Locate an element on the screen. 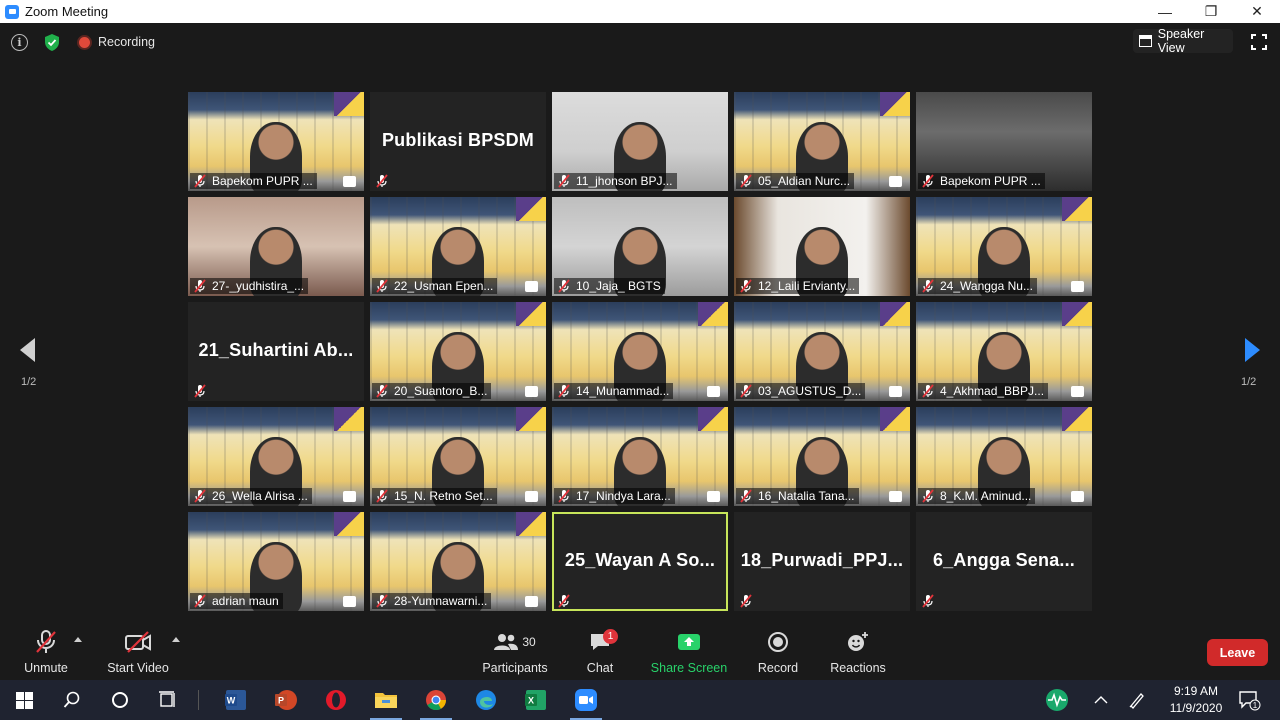 Image resolution: width=1280 pixels, height=720 pixels. clock-date: 11/9/2020 is located at coordinates (1196, 708).